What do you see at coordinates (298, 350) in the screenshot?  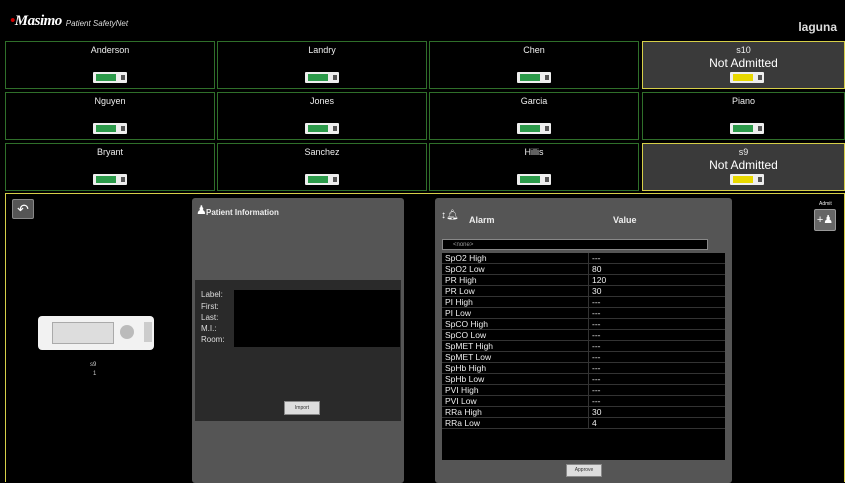 I see `patient-info-form: Label: First: Last: M.I.: Room: Import` at bounding box center [298, 350].